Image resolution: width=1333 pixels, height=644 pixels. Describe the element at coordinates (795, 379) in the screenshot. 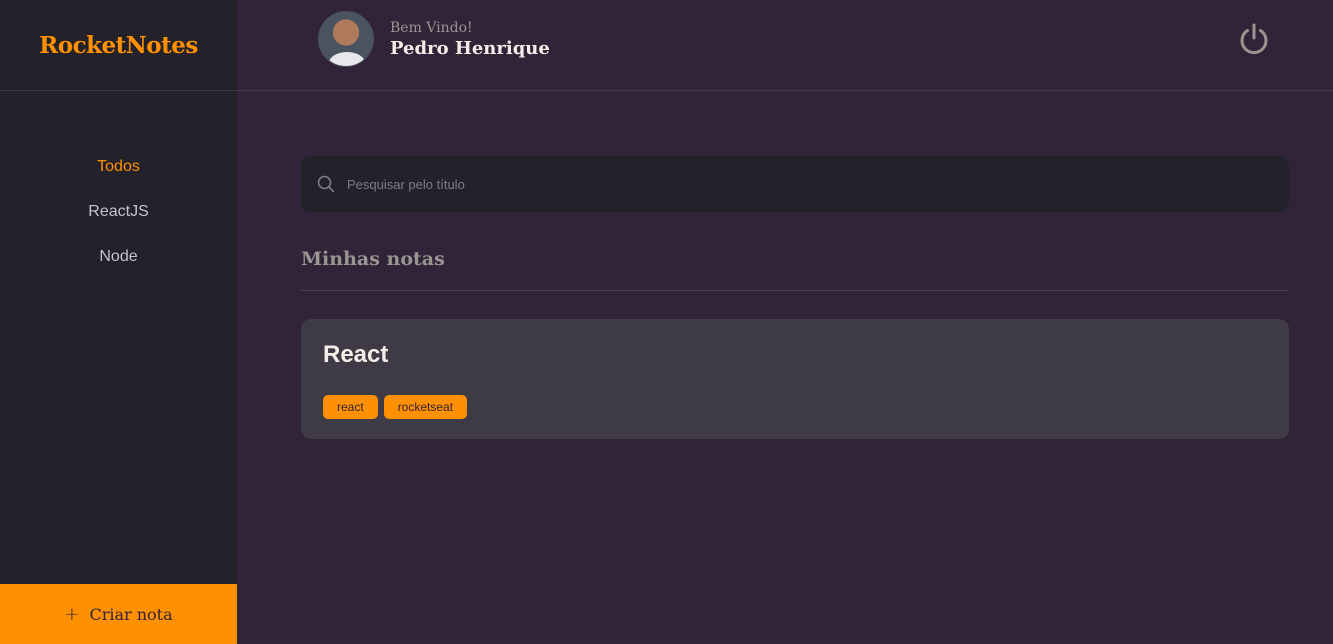

I see `note-card: React react rocketseat` at that location.